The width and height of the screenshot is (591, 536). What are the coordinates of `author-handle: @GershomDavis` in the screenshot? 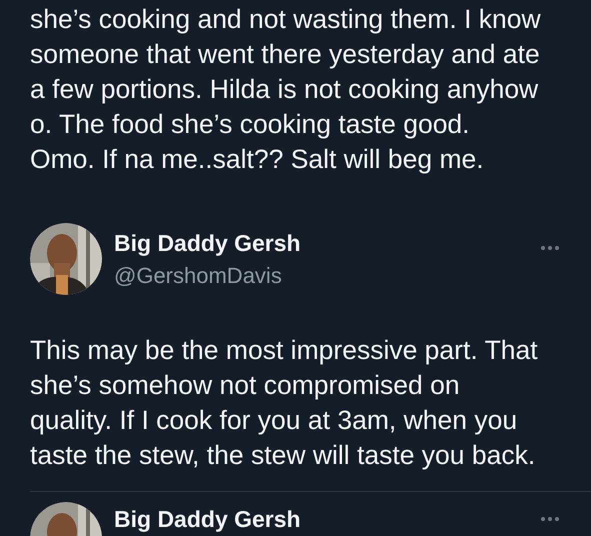 It's located at (321, 275).